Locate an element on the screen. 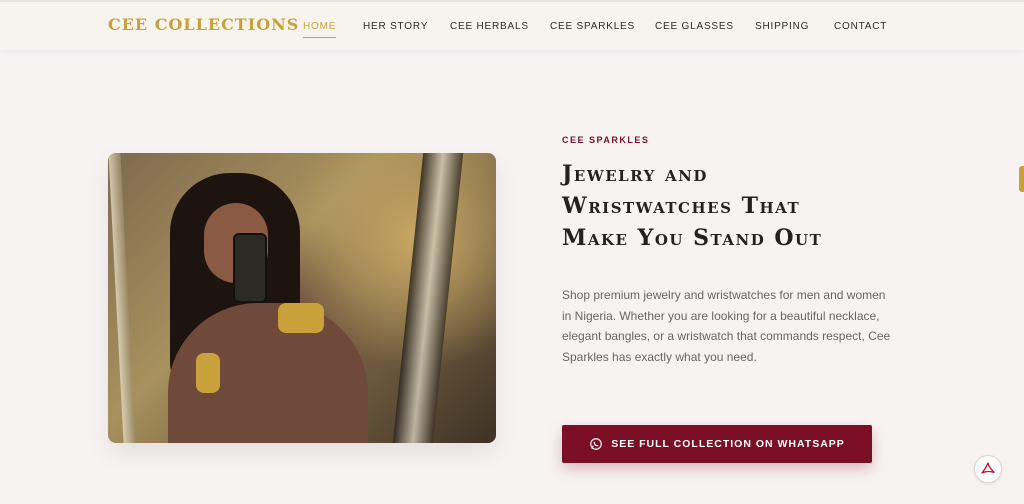  mirror-frame-left is located at coordinates (122, 298).